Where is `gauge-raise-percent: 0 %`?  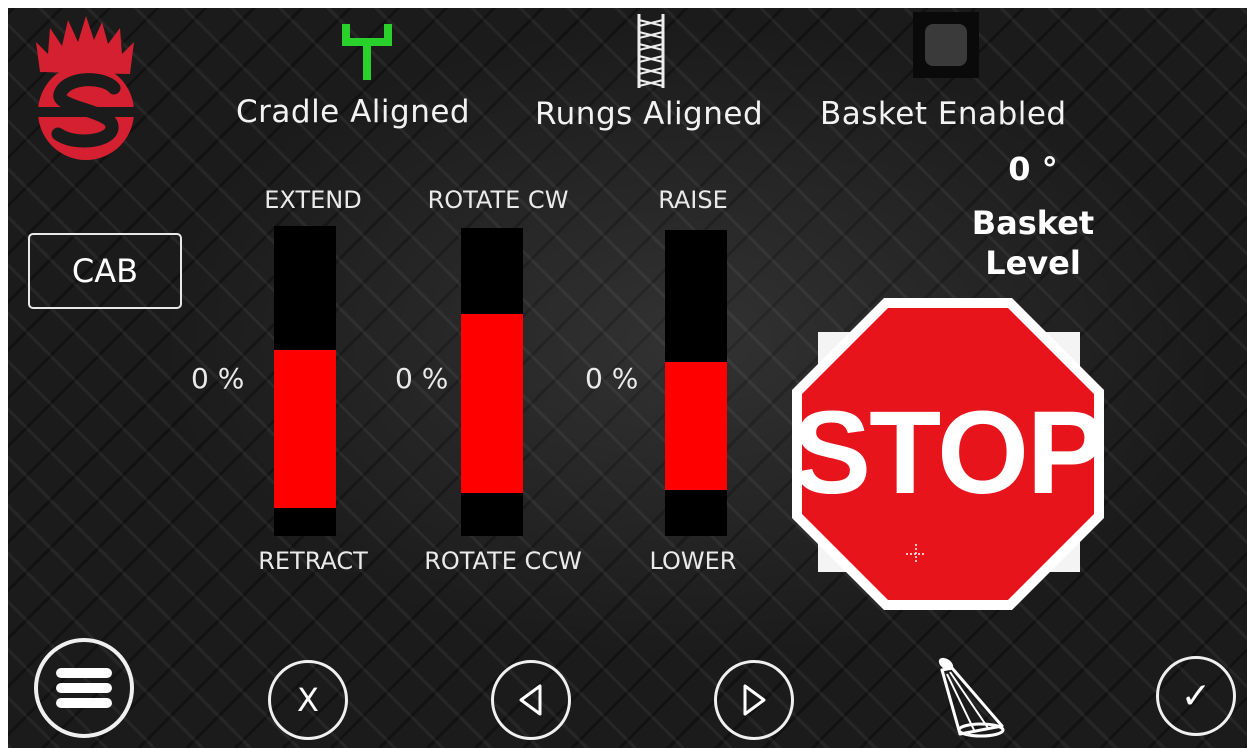
gauge-raise-percent: 0 % is located at coordinates (612, 378).